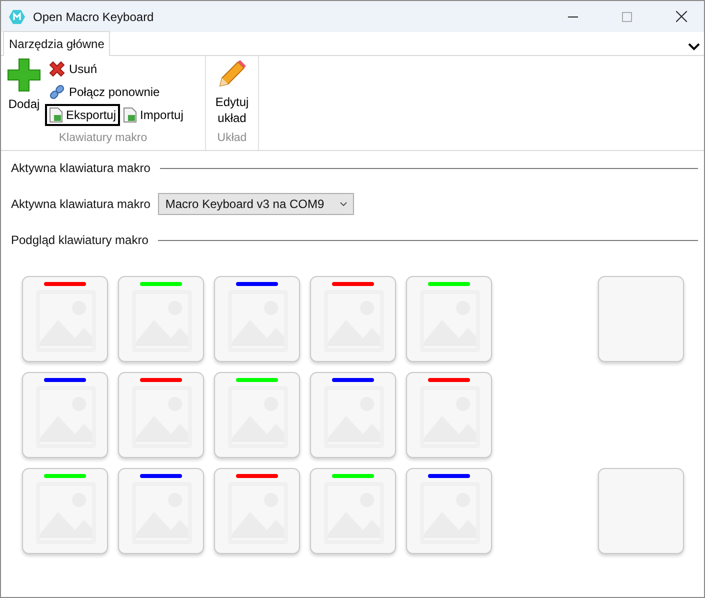  Describe the element at coordinates (17, 16) in the screenshot. I see `app-logo-icon` at that location.